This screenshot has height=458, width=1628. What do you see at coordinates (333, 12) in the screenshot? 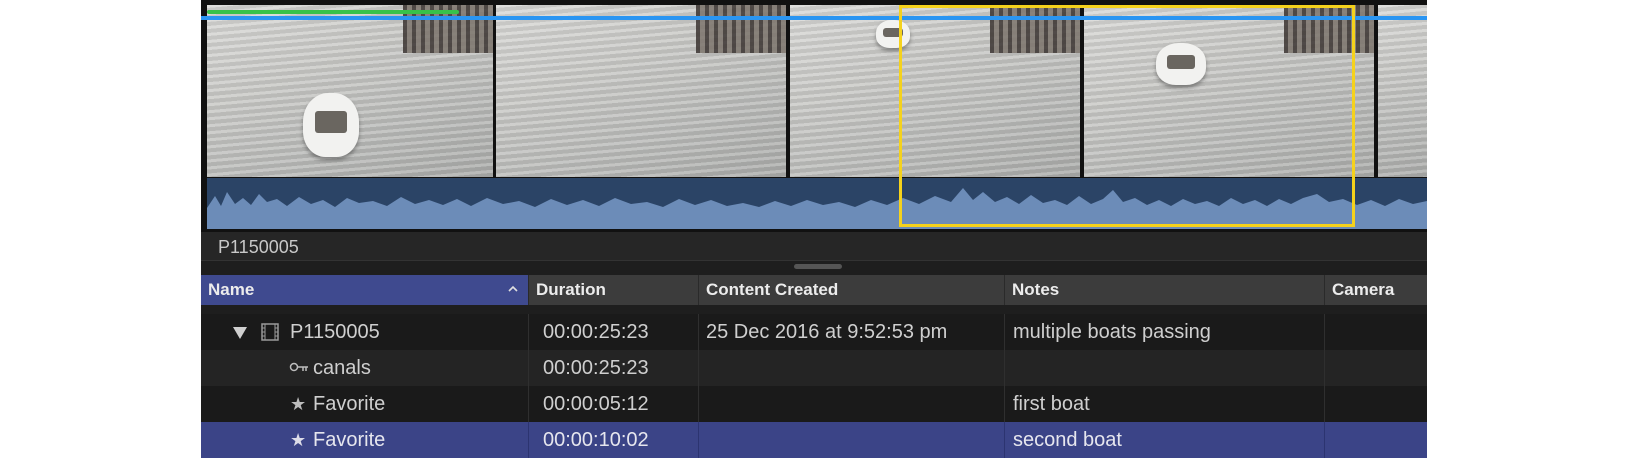
I see `favorite-range-bar` at bounding box center [333, 12].